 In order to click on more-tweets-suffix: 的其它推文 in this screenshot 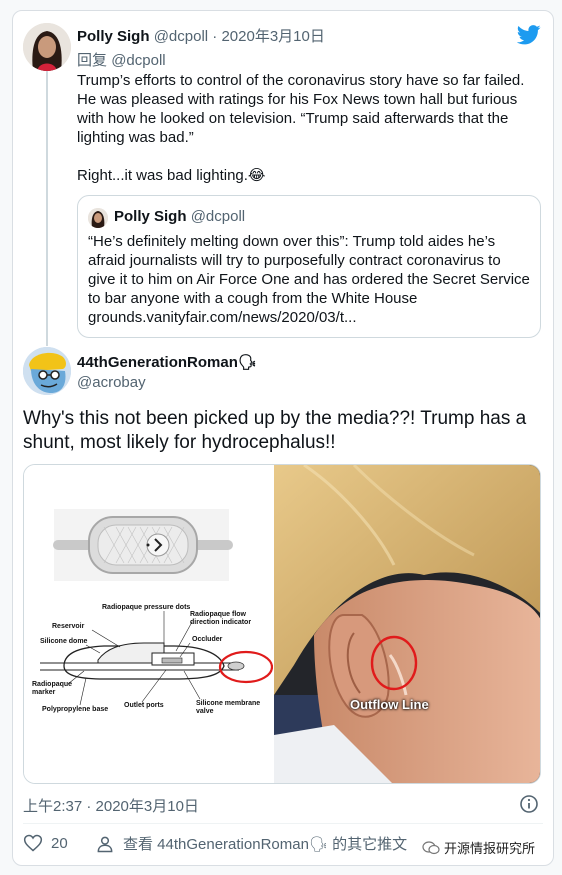, I will do `click(370, 844)`.